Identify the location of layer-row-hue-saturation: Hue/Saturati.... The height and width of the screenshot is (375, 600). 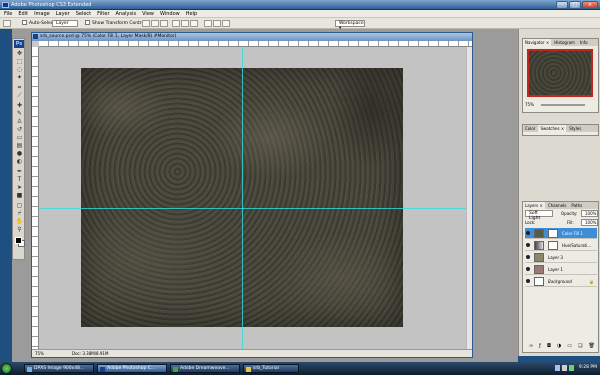
(561, 245).